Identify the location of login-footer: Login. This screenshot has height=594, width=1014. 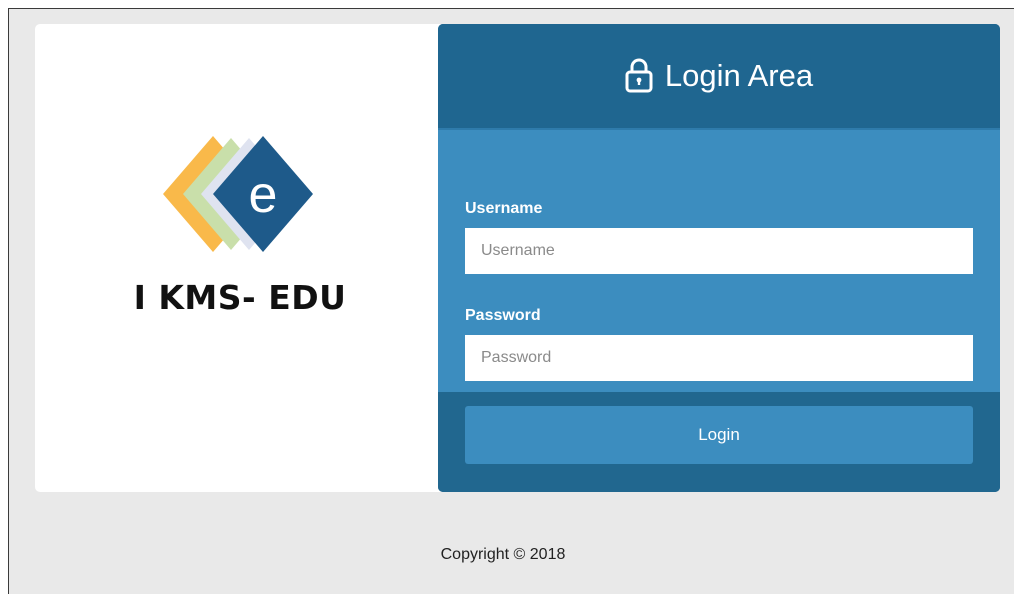
(719, 442).